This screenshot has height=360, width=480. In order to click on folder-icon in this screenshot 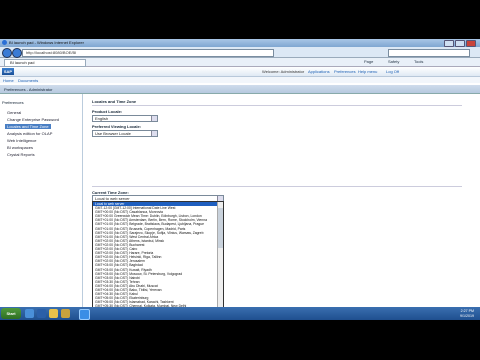, I will do `click(65, 313)`.